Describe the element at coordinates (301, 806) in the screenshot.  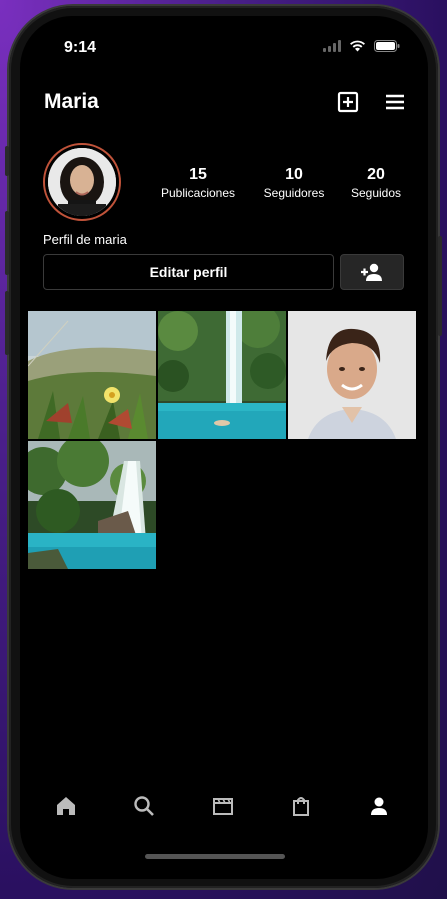
I see `shop-icon` at that location.